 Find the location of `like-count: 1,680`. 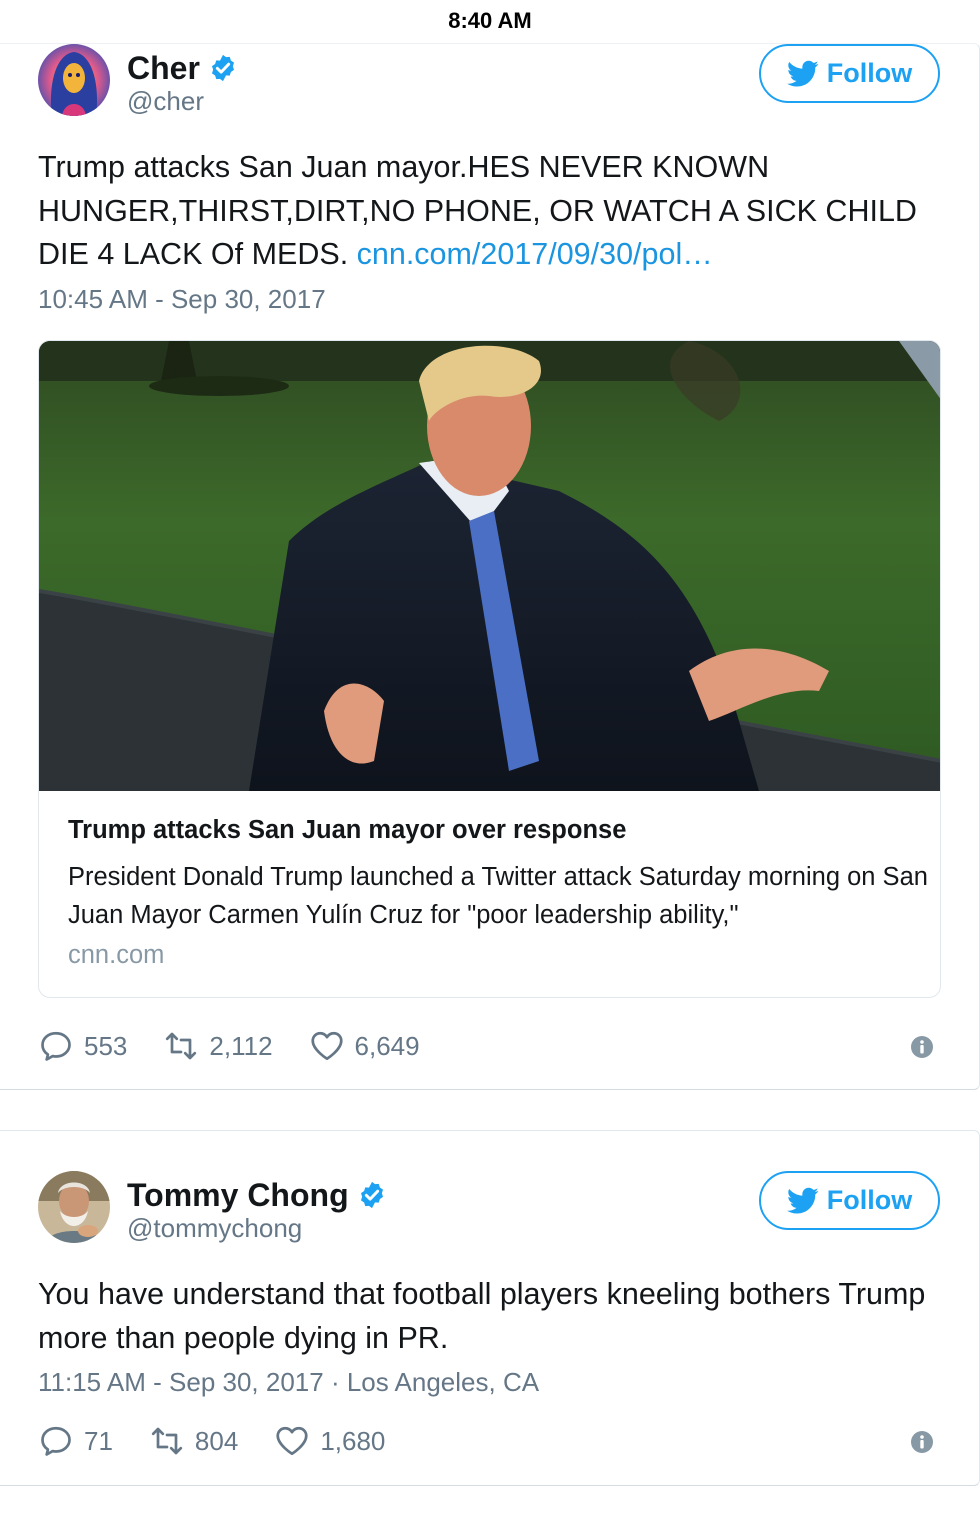

like-count: 1,680 is located at coordinates (353, 1440).